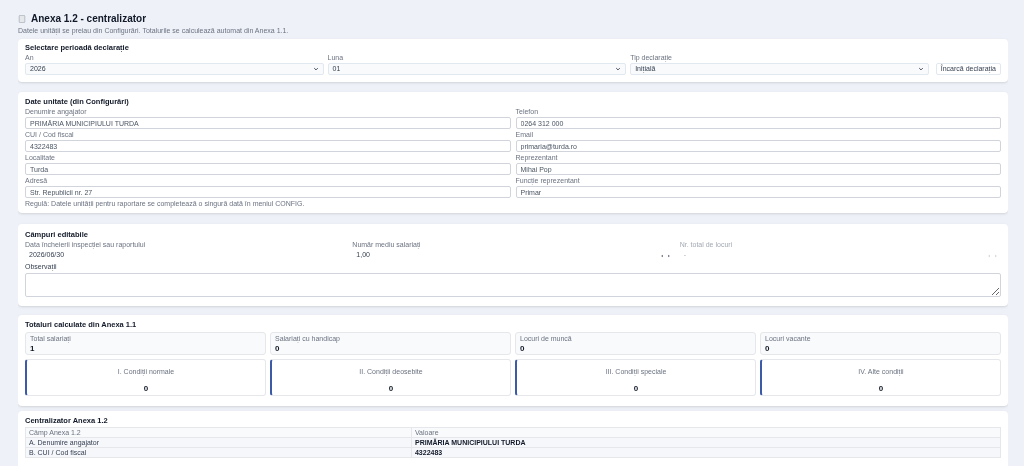 This screenshot has height=466, width=1024. What do you see at coordinates (22, 19) in the screenshot?
I see `document-icon` at bounding box center [22, 19].